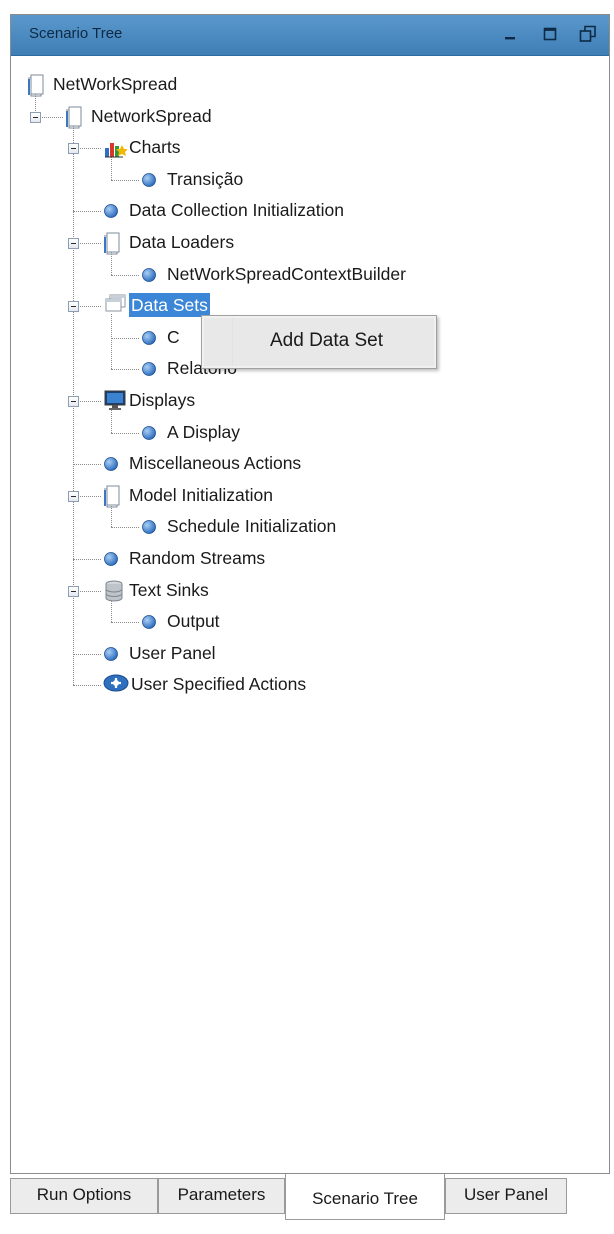  What do you see at coordinates (193, 621) in the screenshot?
I see `tree-node-output: Output` at bounding box center [193, 621].